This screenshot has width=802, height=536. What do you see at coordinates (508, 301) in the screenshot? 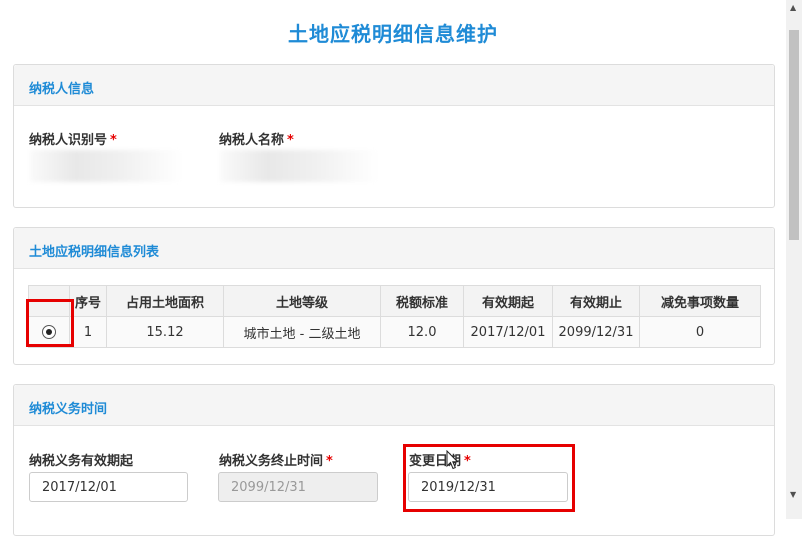
I see `column-header: 有效期起` at bounding box center [508, 301].